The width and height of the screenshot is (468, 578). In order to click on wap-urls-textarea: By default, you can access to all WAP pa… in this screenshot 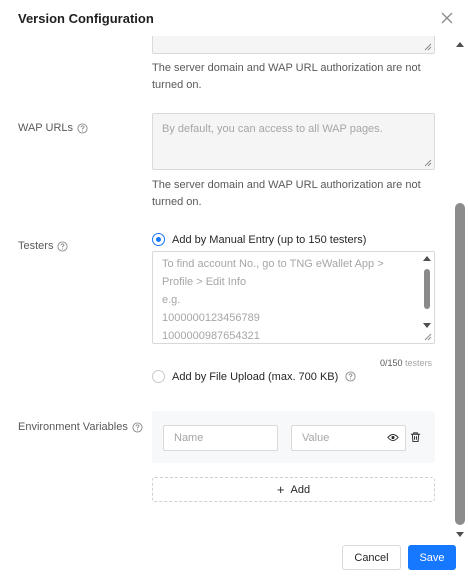, I will do `click(293, 141)`.